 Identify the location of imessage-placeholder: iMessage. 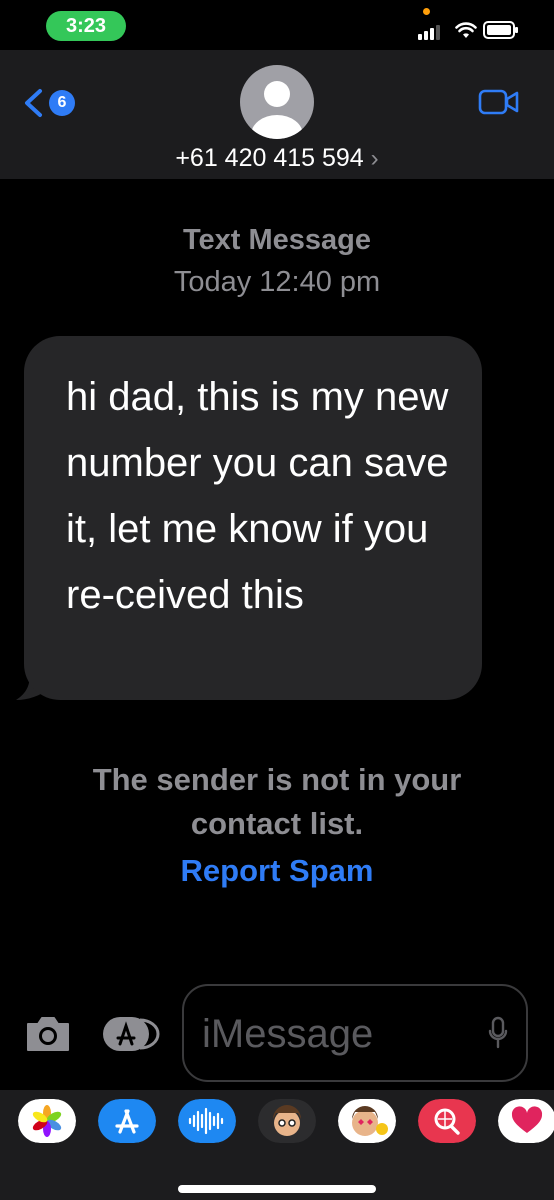
(288, 1034).